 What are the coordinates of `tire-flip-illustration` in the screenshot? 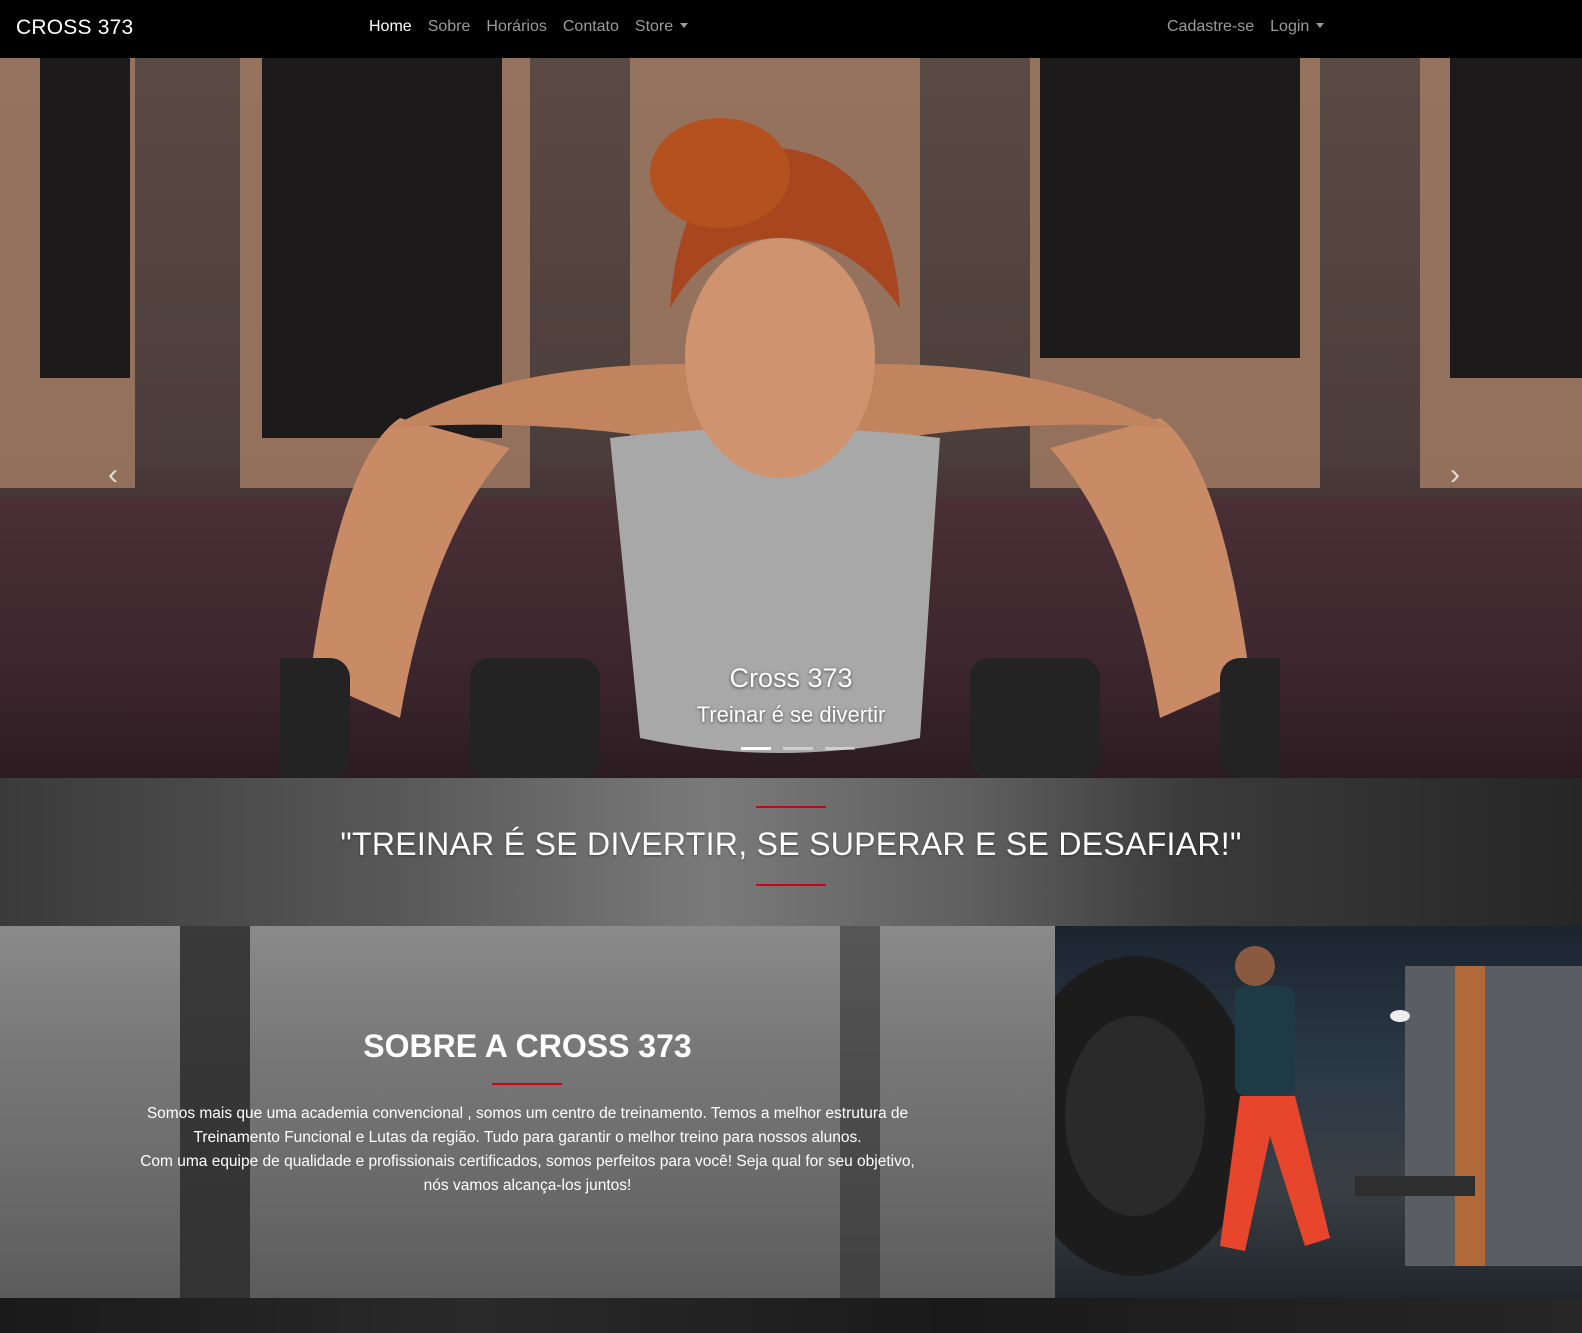 It's located at (1318, 1111).